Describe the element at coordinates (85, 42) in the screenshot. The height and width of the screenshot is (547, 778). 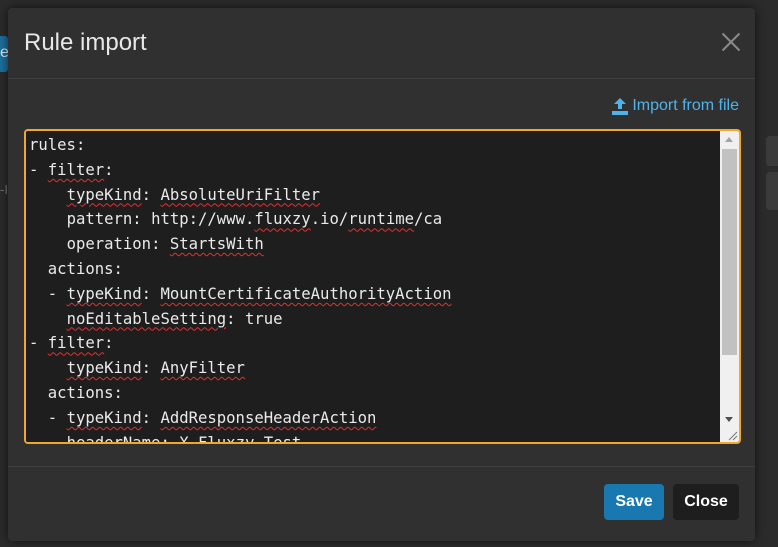
I see `dialog-title: Rule import` at that location.